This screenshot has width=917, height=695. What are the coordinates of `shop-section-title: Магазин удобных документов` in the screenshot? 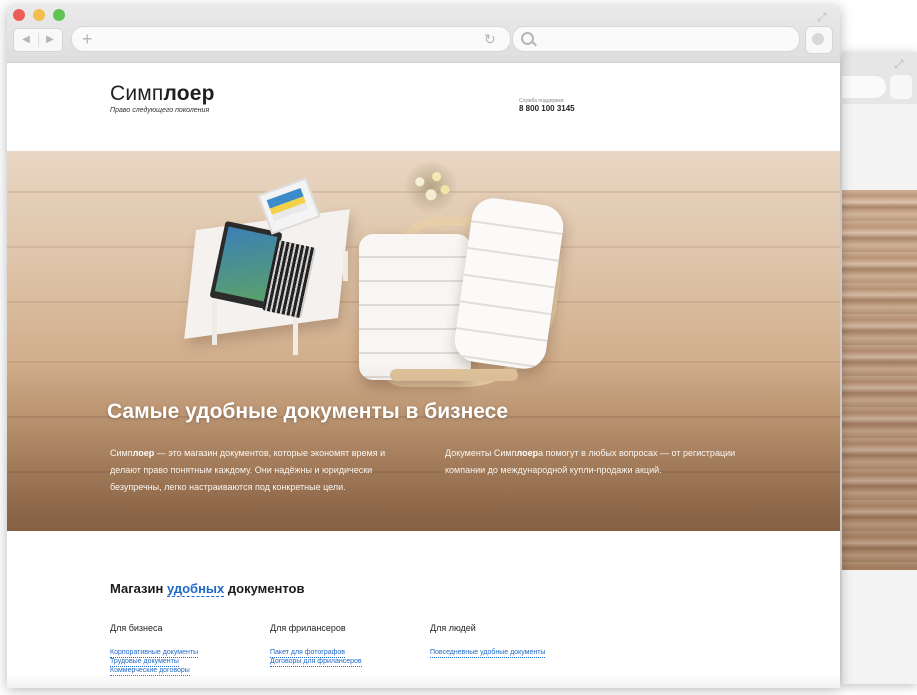 It's located at (207, 589).